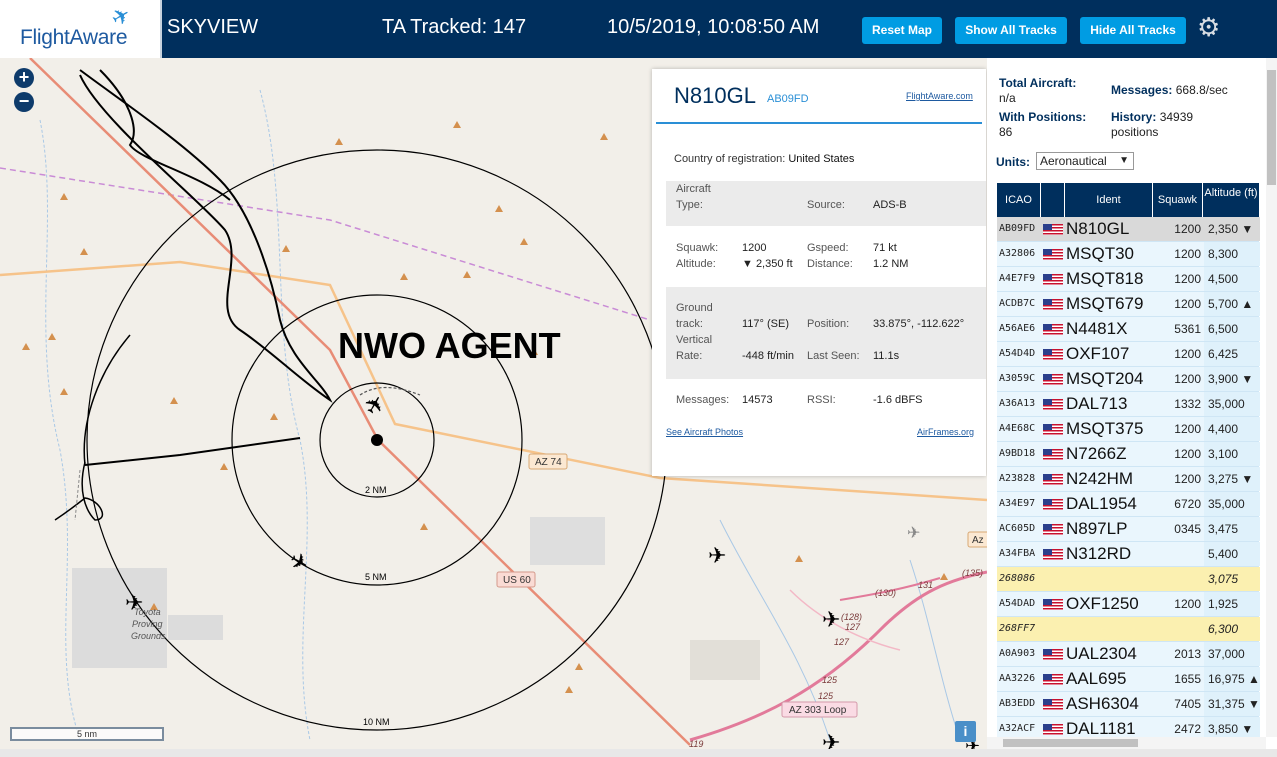 The width and height of the screenshot is (1277, 757). What do you see at coordinates (1128, 654) in the screenshot?
I see `table-row: A0A903 UAL2304 2013 37,000` at bounding box center [1128, 654].